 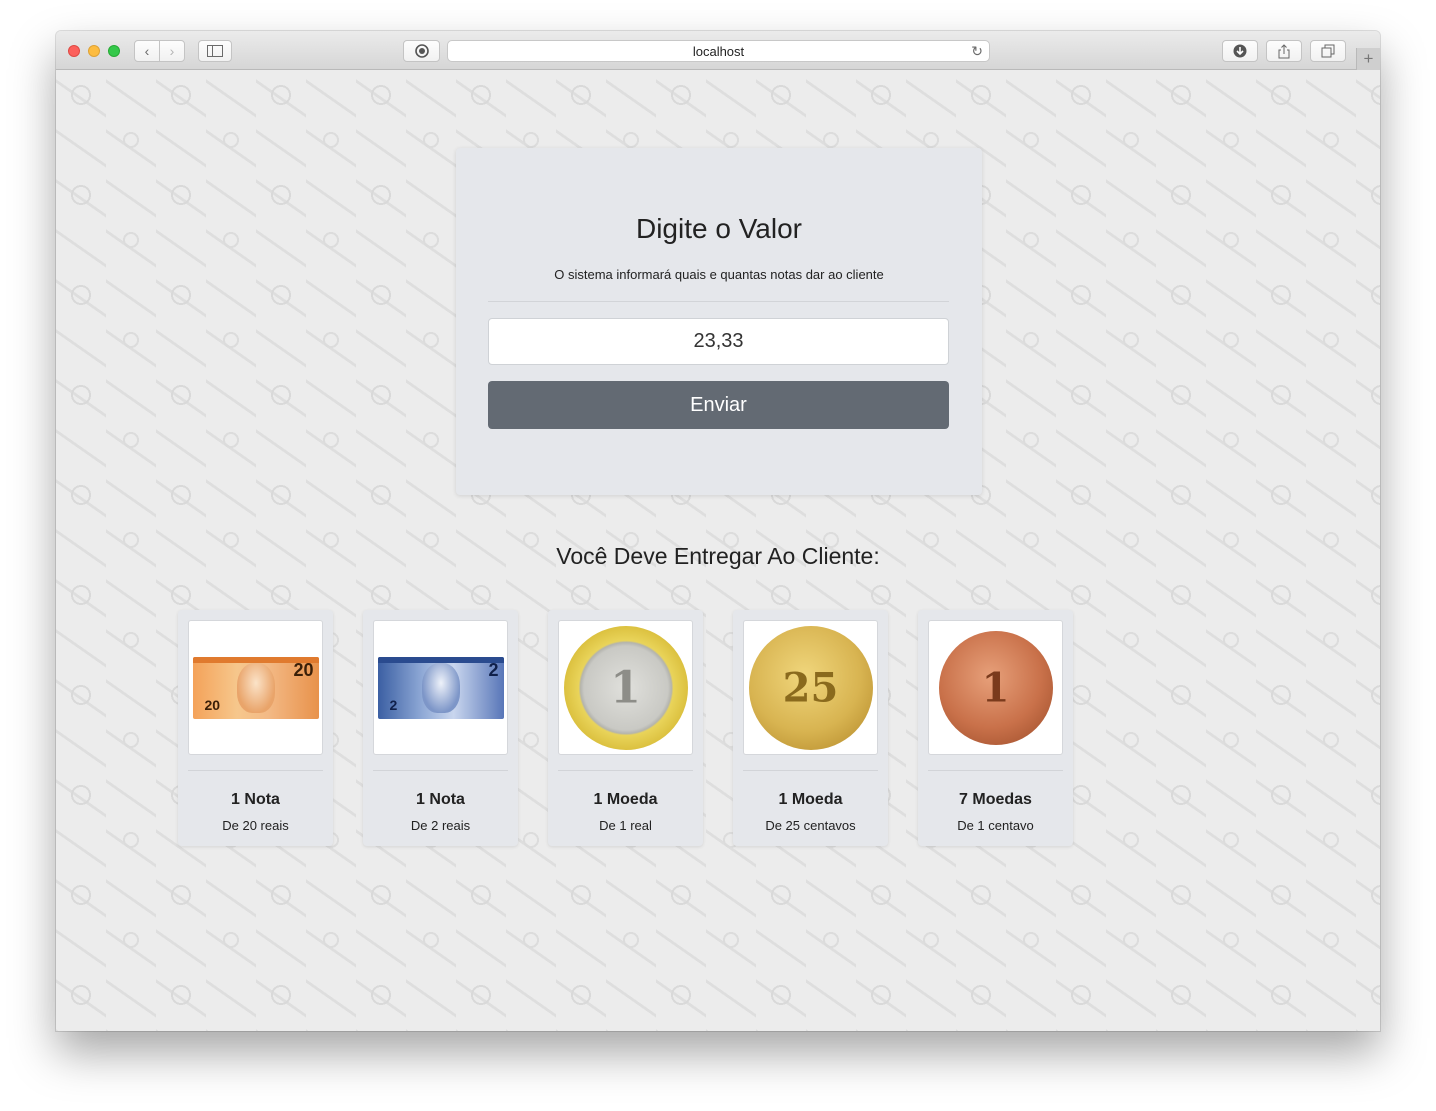 What do you see at coordinates (995, 799) in the screenshot?
I see `item-quantity: 7 Moedas` at bounding box center [995, 799].